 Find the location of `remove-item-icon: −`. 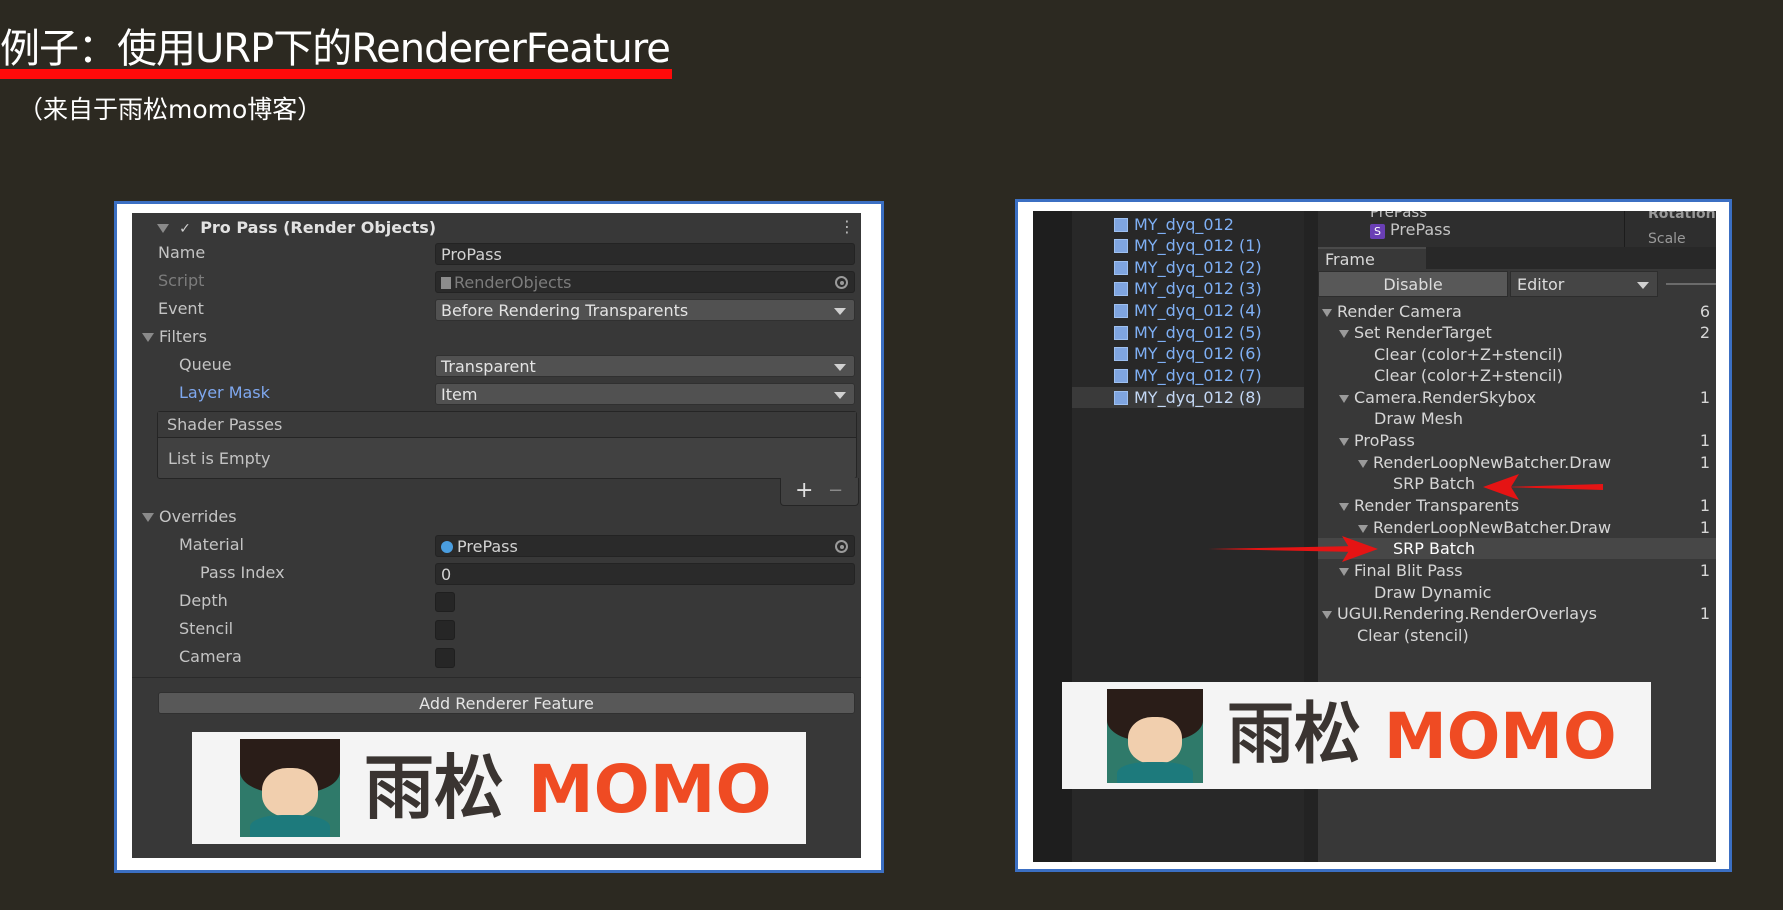

remove-item-icon: − is located at coordinates (835, 491).